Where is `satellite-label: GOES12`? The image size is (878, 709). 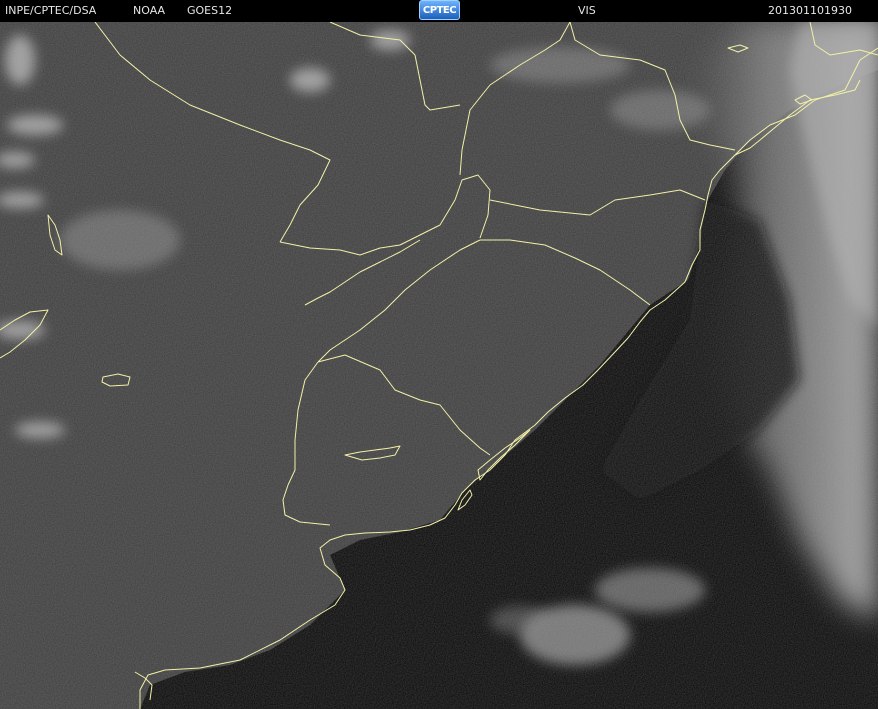
satellite-label: GOES12 is located at coordinates (210, 10).